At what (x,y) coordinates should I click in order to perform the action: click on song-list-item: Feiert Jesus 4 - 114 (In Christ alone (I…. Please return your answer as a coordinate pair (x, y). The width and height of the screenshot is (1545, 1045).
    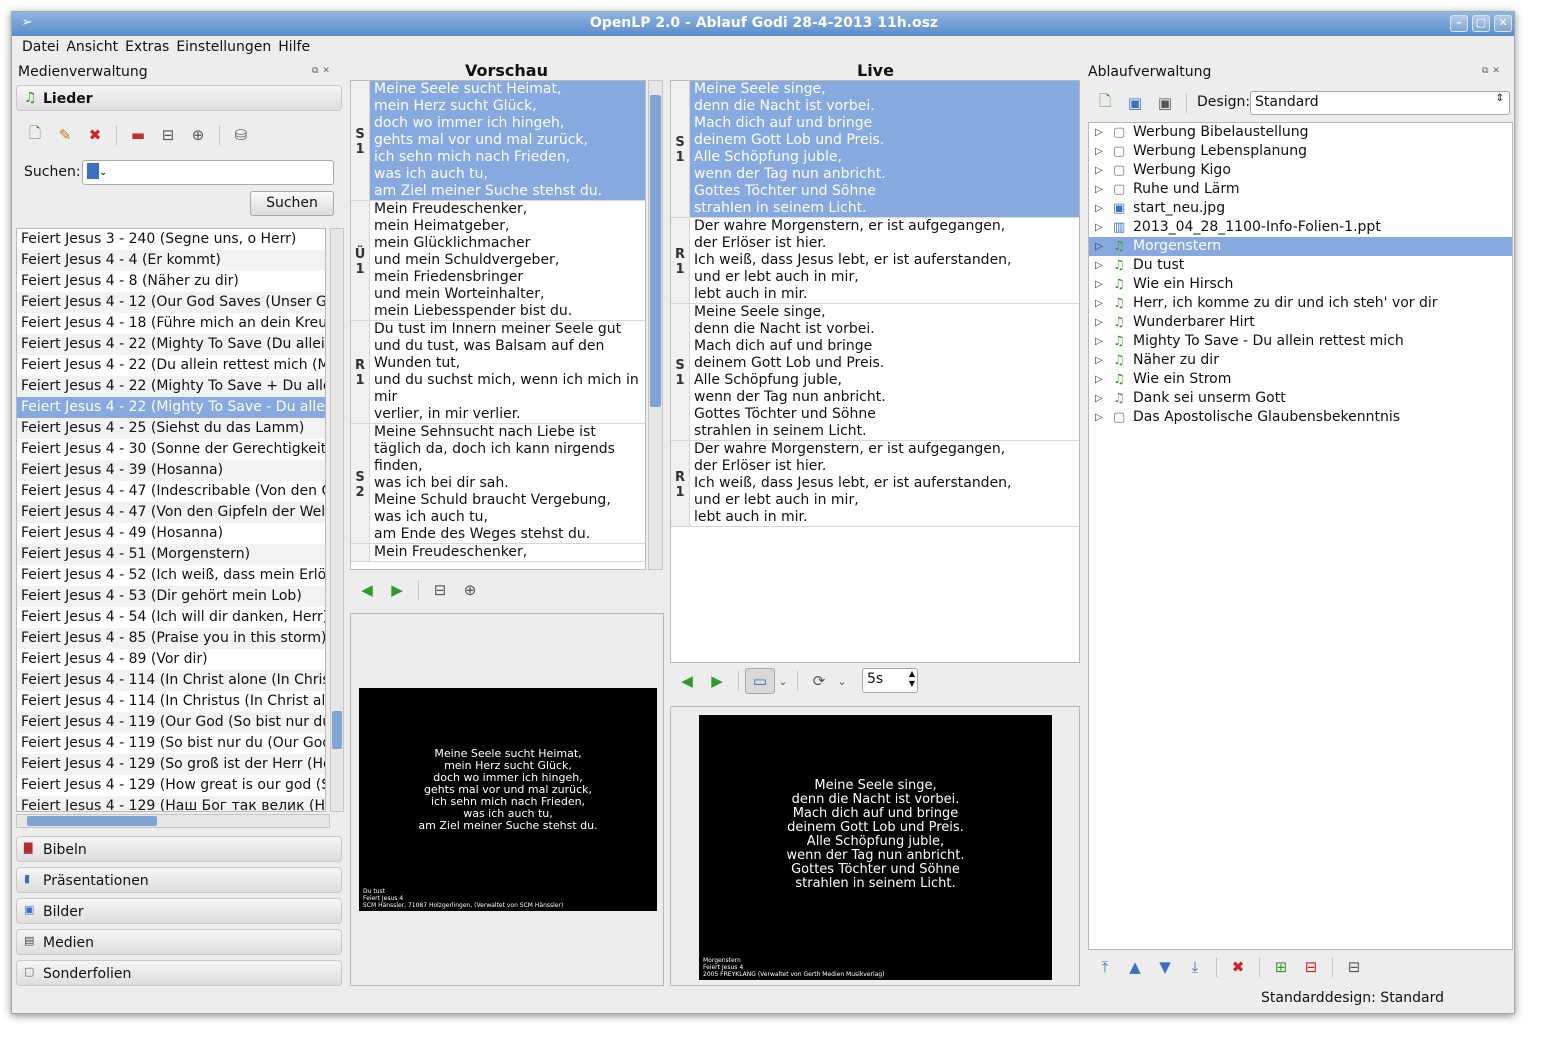
    Looking at the image, I should click on (171, 680).